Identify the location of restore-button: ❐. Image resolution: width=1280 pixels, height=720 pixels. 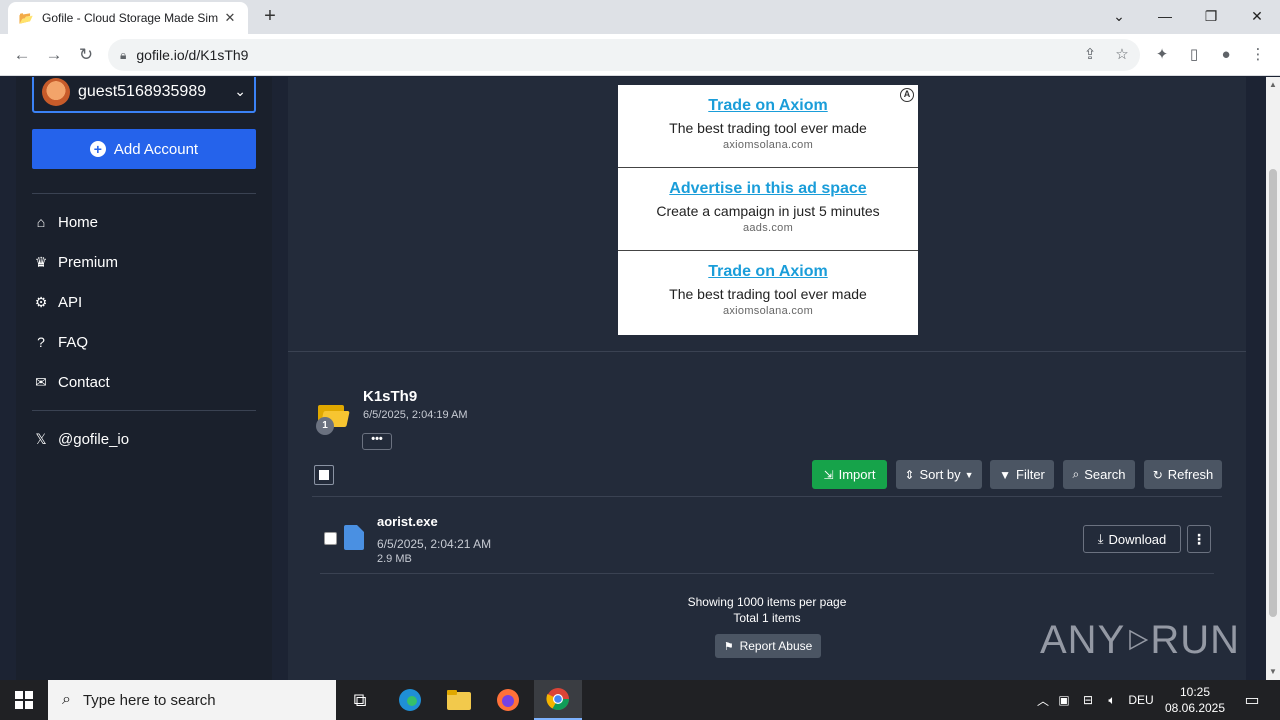
(1211, 17).